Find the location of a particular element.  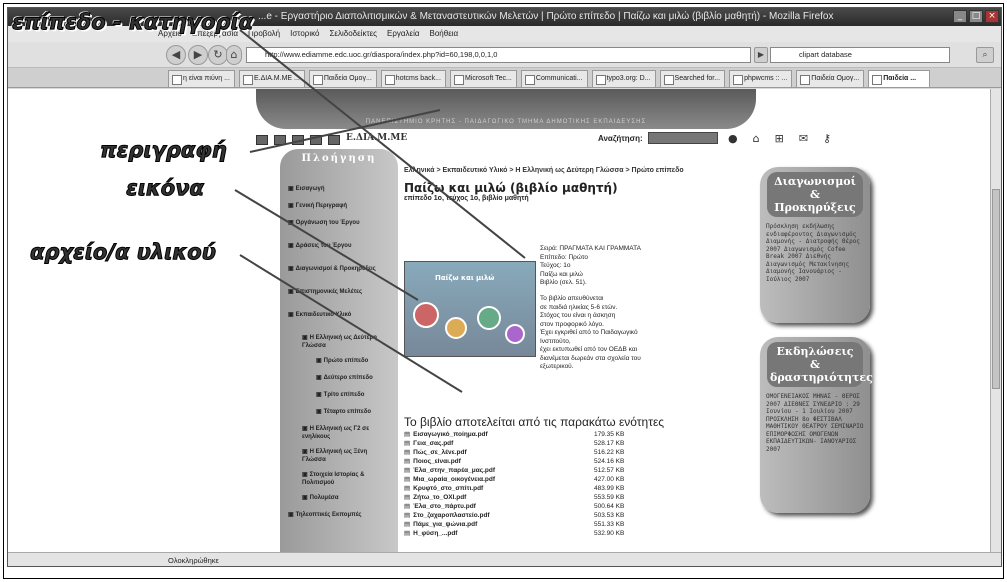

meta-line: Σειρά: ΠΡΑΓΜΑΤΑ ΚΑΙ ΓΡΑΜΜΑΤΑ is located at coordinates (590, 248).